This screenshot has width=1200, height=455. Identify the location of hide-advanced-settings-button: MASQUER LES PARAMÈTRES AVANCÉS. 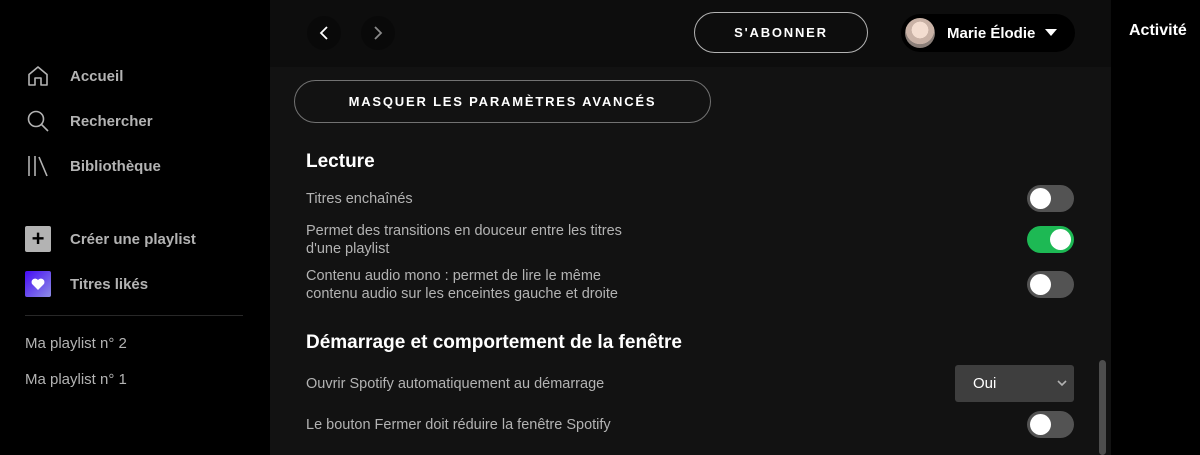
(502, 101).